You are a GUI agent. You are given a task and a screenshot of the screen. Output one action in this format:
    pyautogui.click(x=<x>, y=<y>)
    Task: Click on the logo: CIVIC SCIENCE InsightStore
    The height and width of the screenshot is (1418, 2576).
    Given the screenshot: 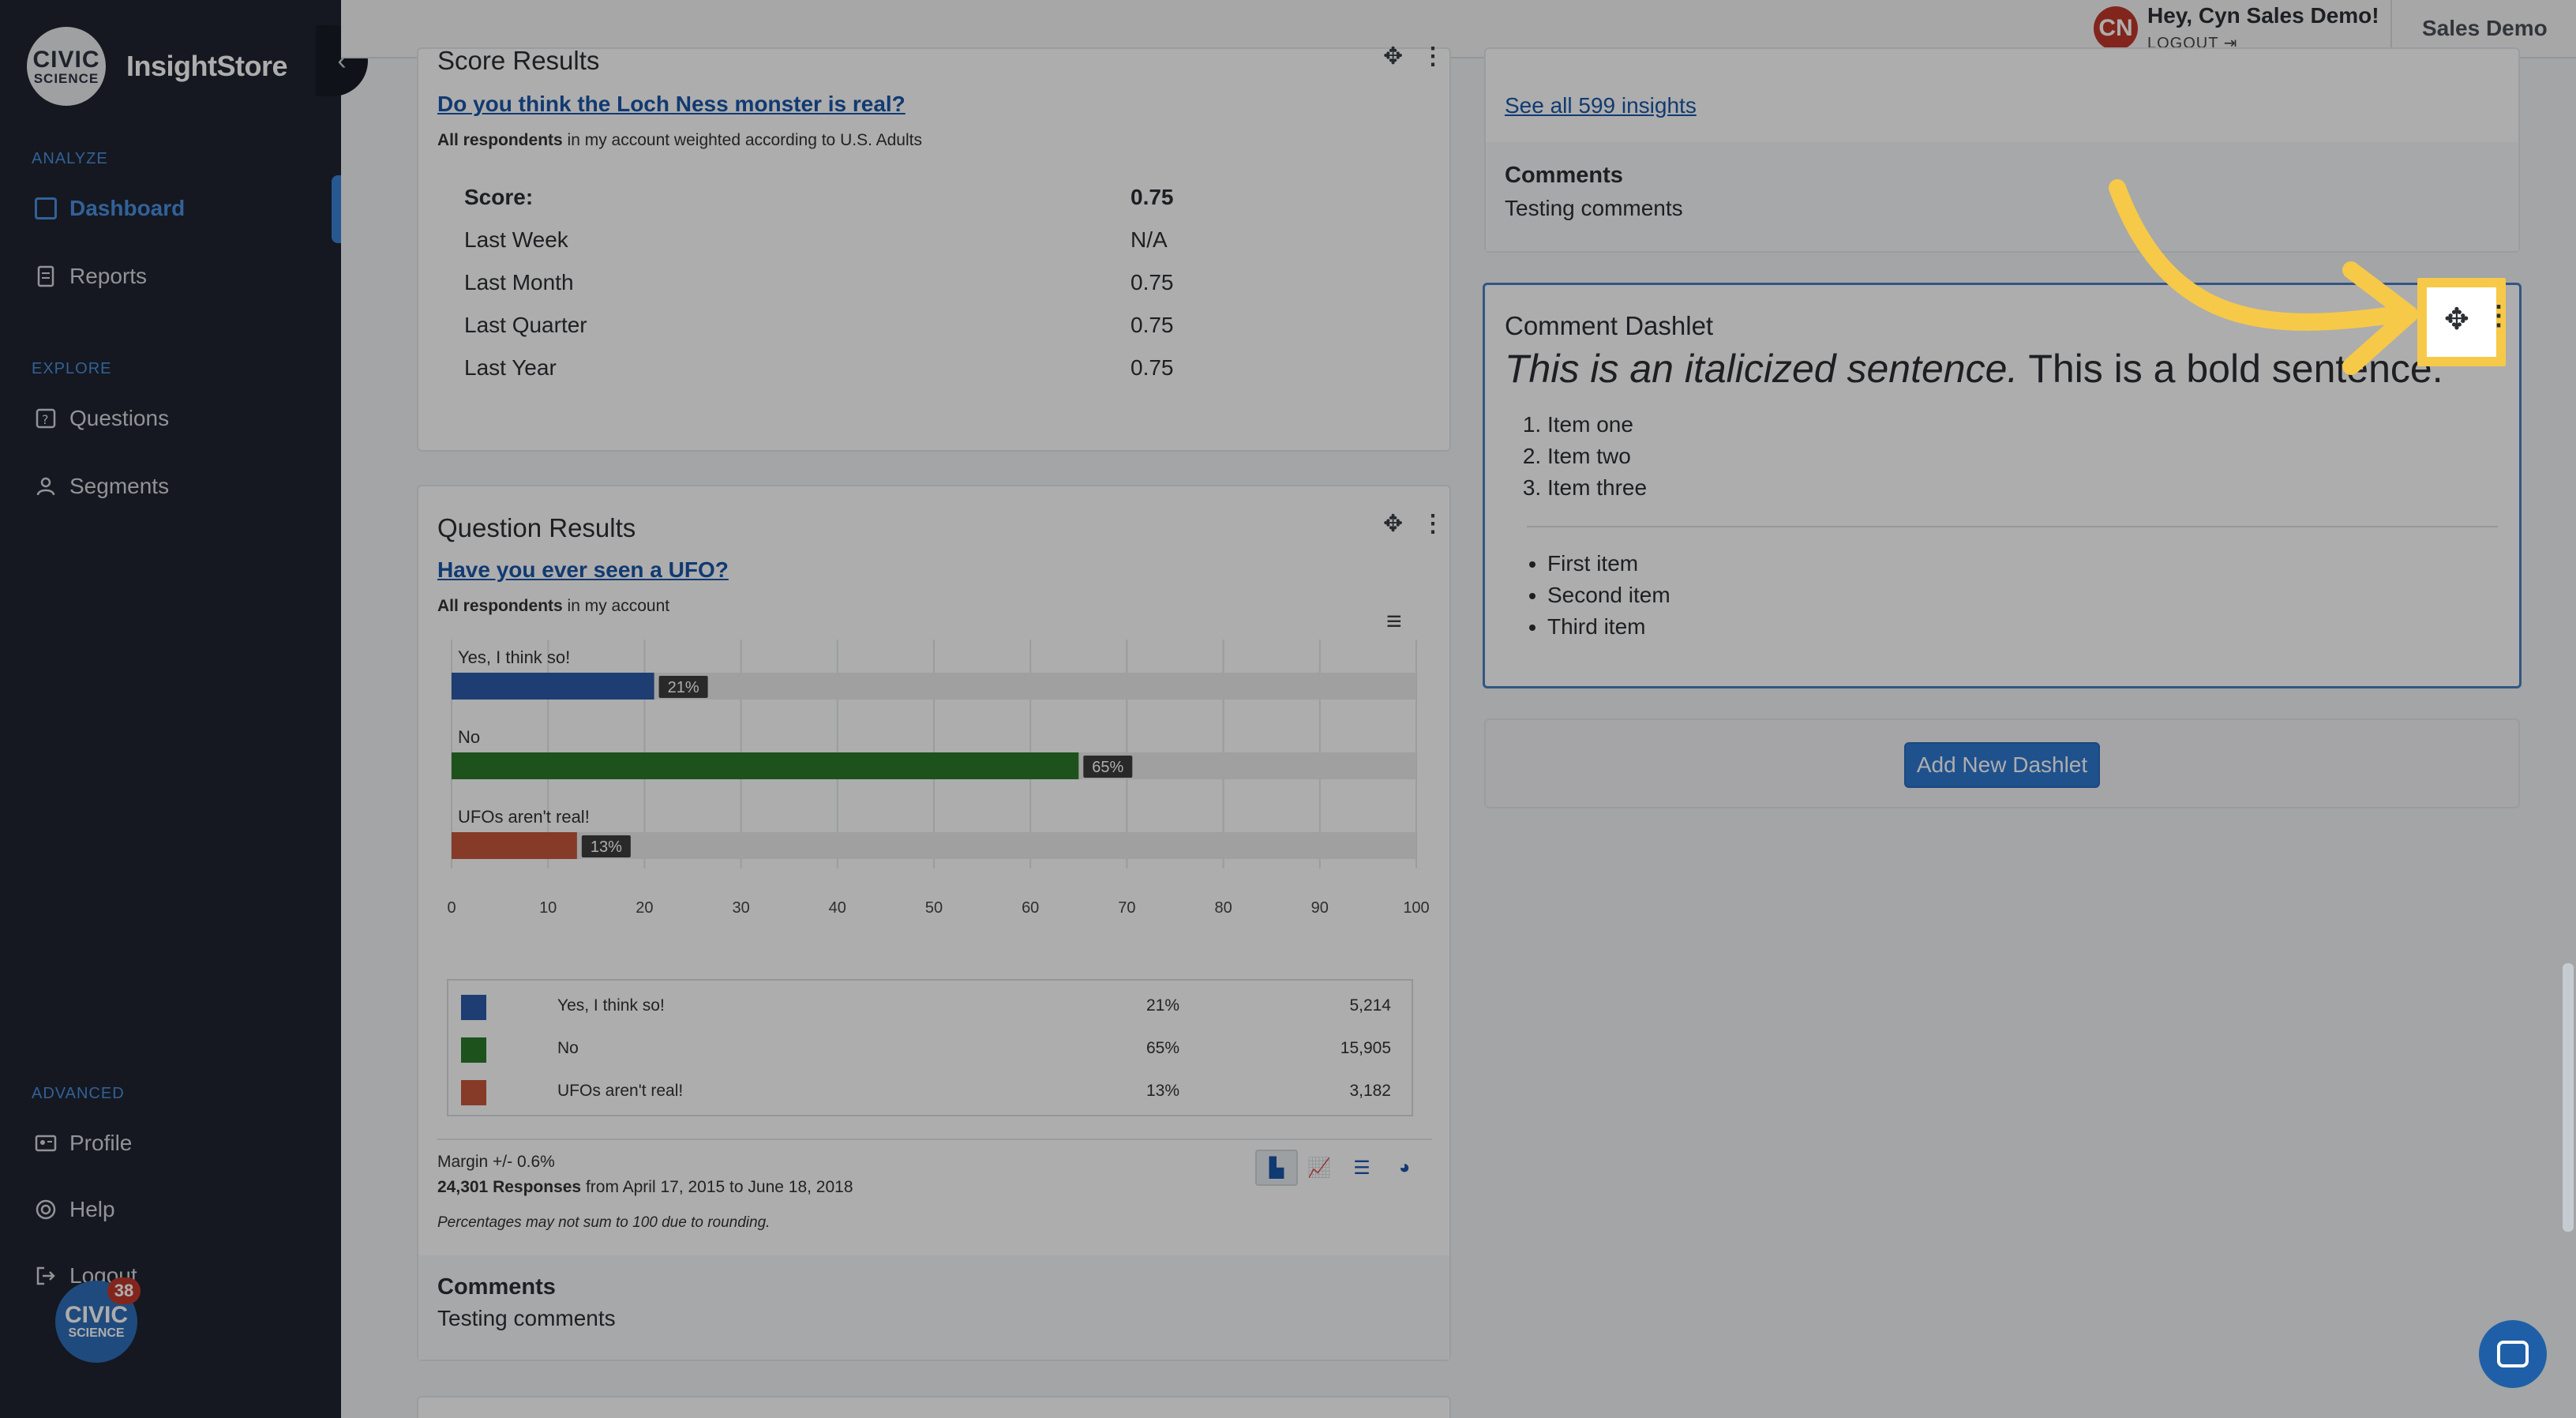 What is the action you would take?
    pyautogui.click(x=157, y=66)
    